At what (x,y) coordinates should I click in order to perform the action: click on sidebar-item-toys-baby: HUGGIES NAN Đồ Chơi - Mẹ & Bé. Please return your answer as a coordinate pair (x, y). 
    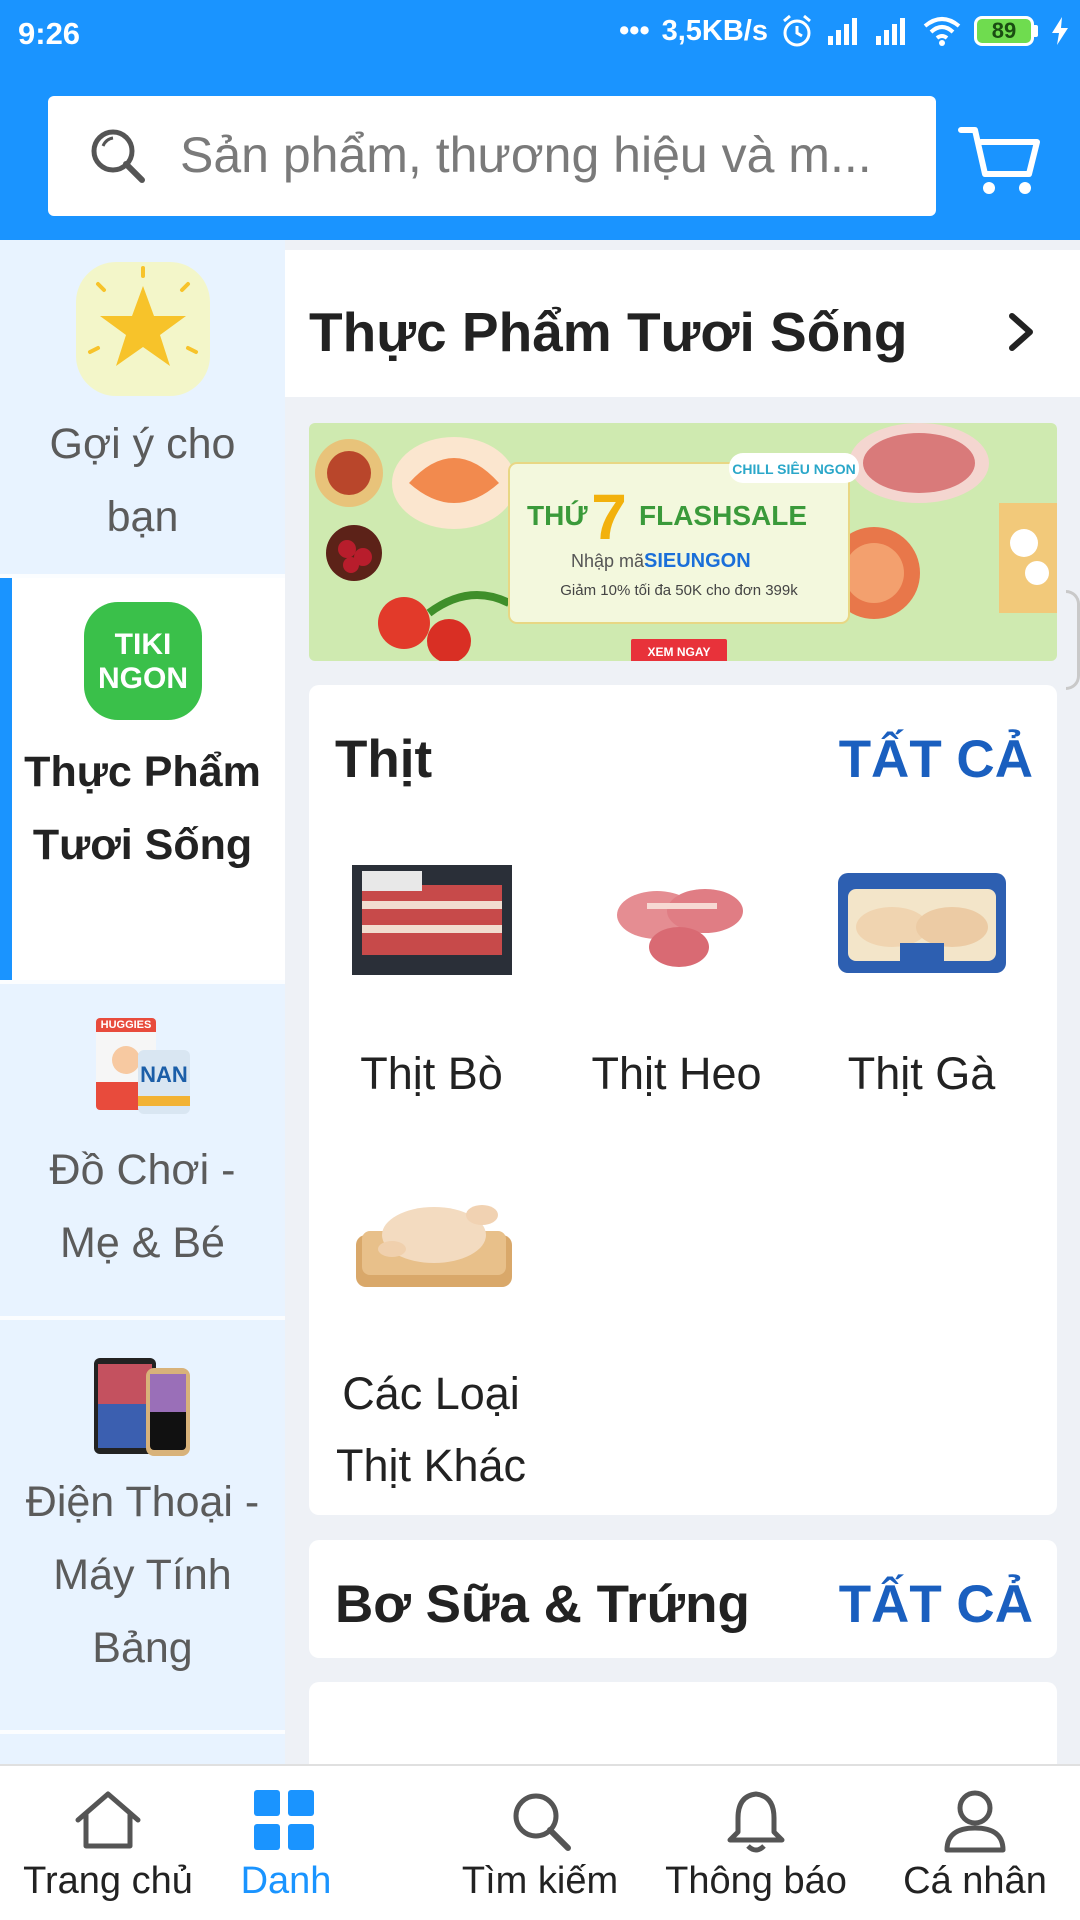
    Looking at the image, I should click on (142, 1150).